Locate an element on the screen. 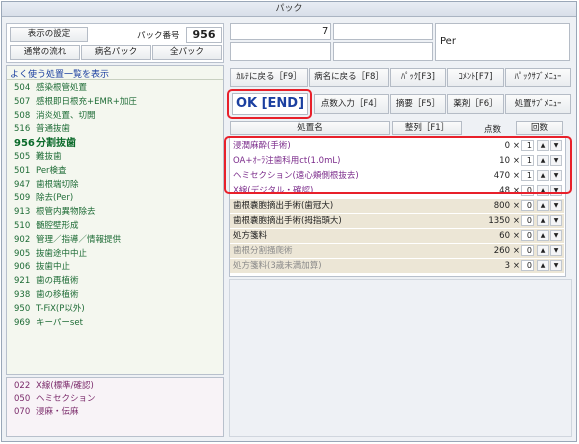 This screenshot has height=444, width=579. favorite-name: 根管内異物除去 is located at coordinates (66, 212).